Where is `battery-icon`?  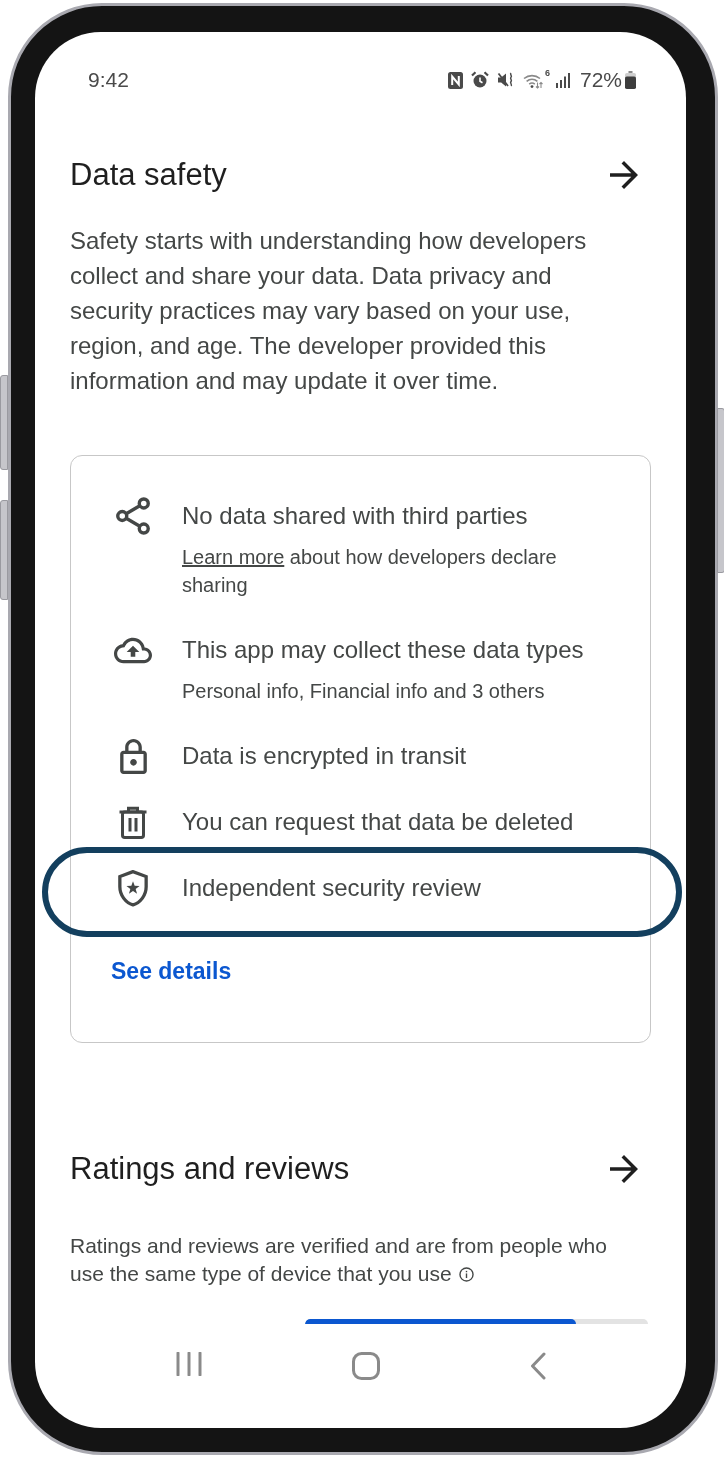 battery-icon is located at coordinates (630, 80).